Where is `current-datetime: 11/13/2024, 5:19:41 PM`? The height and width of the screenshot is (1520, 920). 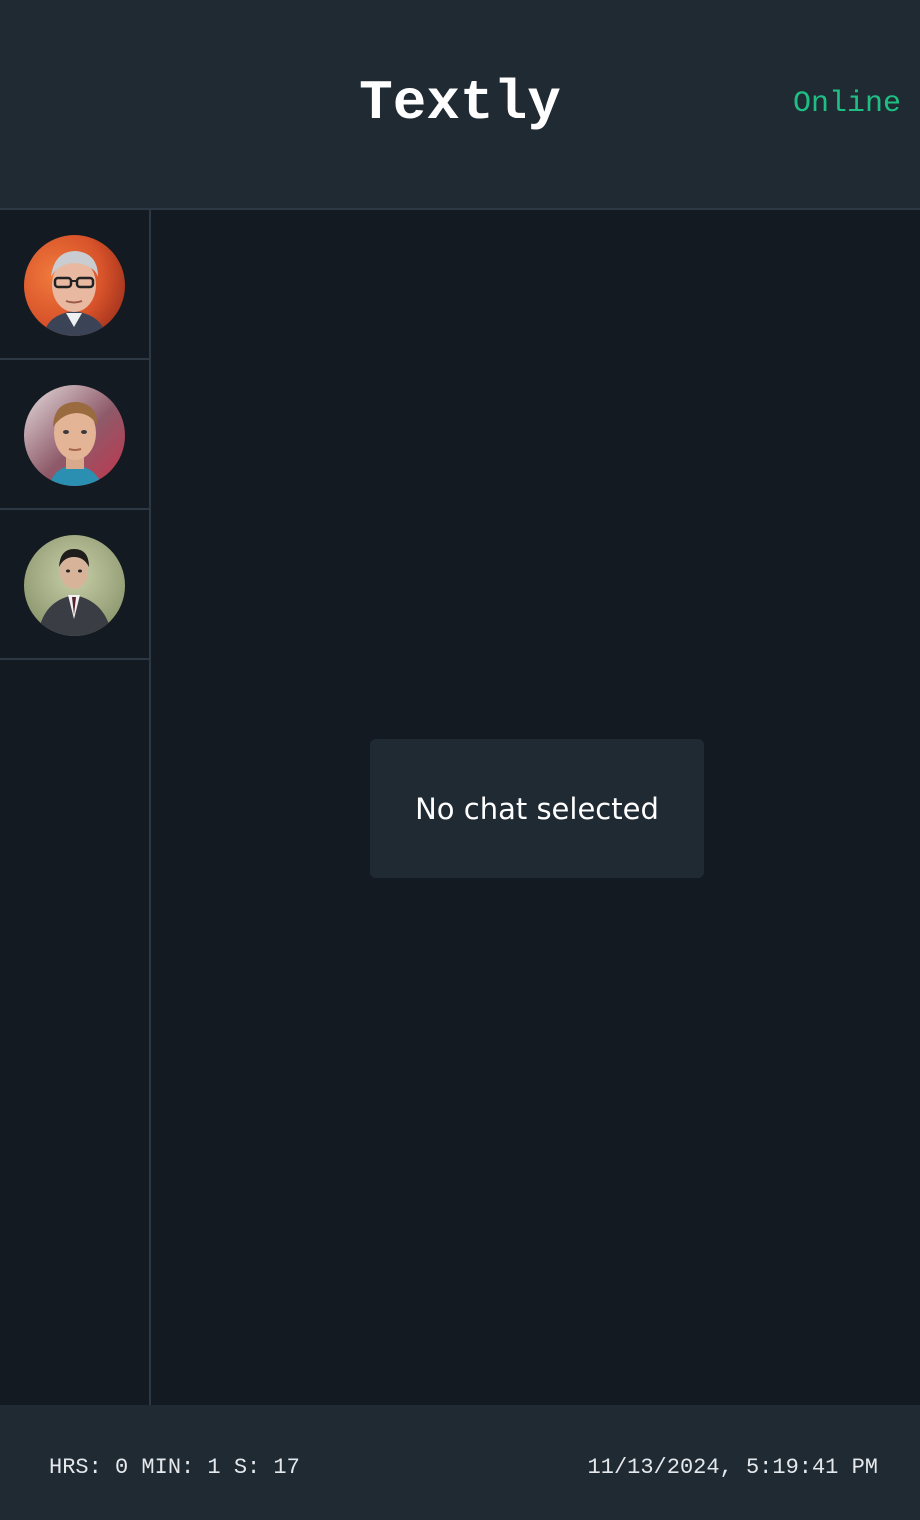
current-datetime: 11/13/2024, 5:19:41 PM is located at coordinates (732, 1467).